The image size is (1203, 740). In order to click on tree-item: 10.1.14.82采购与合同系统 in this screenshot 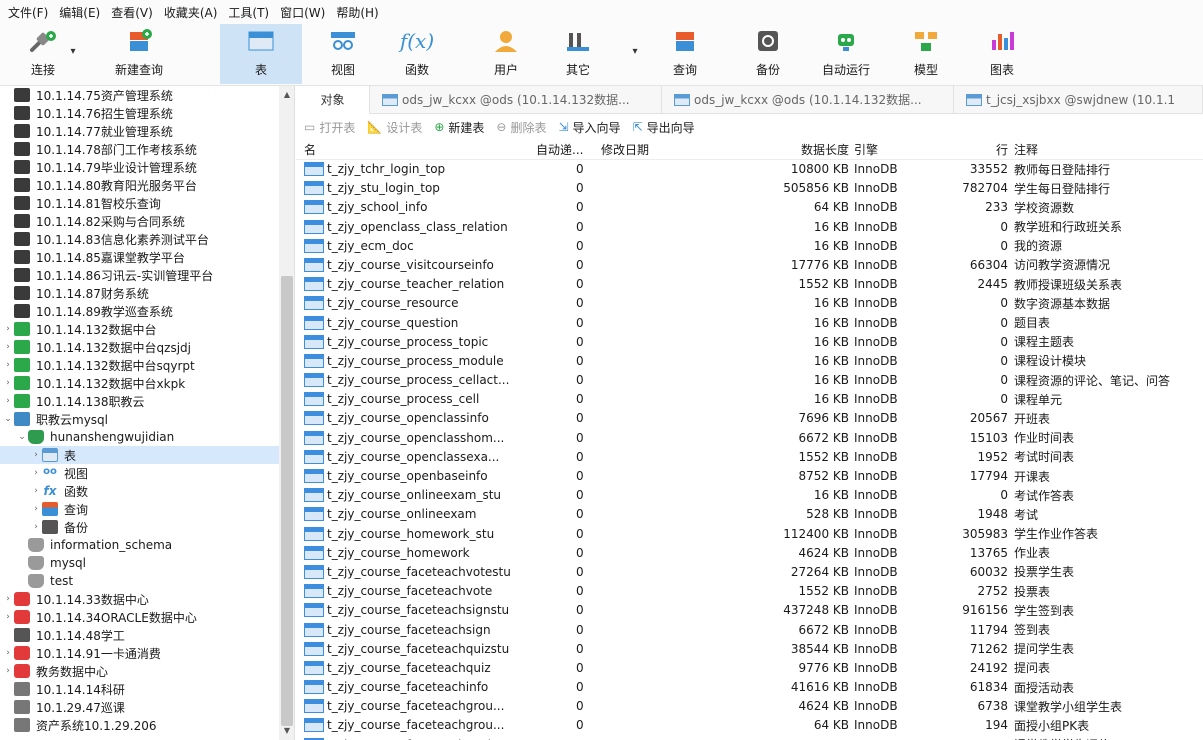, I will do `click(147, 221)`.